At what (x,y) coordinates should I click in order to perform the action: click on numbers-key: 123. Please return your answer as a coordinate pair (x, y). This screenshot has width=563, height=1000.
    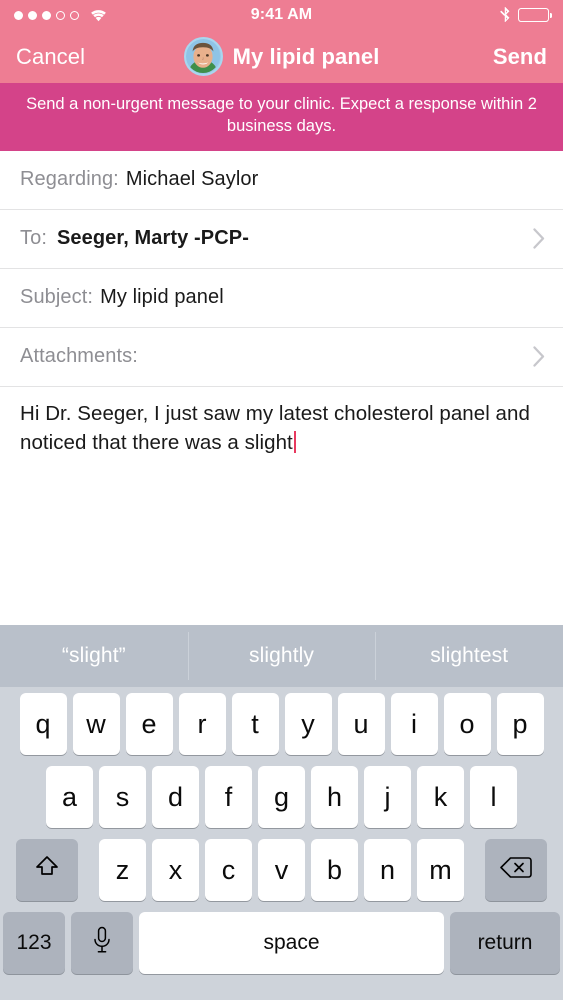
    Looking at the image, I should click on (34, 943).